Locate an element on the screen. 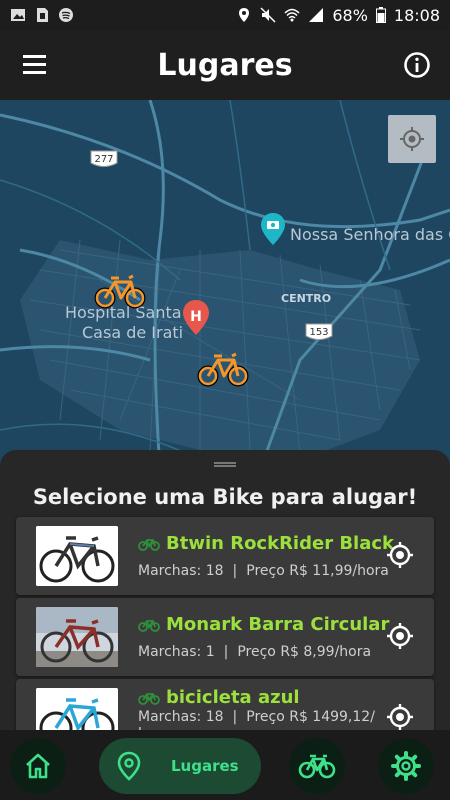 The width and height of the screenshot is (450, 800). battery-text: 68% is located at coordinates (350, 15).